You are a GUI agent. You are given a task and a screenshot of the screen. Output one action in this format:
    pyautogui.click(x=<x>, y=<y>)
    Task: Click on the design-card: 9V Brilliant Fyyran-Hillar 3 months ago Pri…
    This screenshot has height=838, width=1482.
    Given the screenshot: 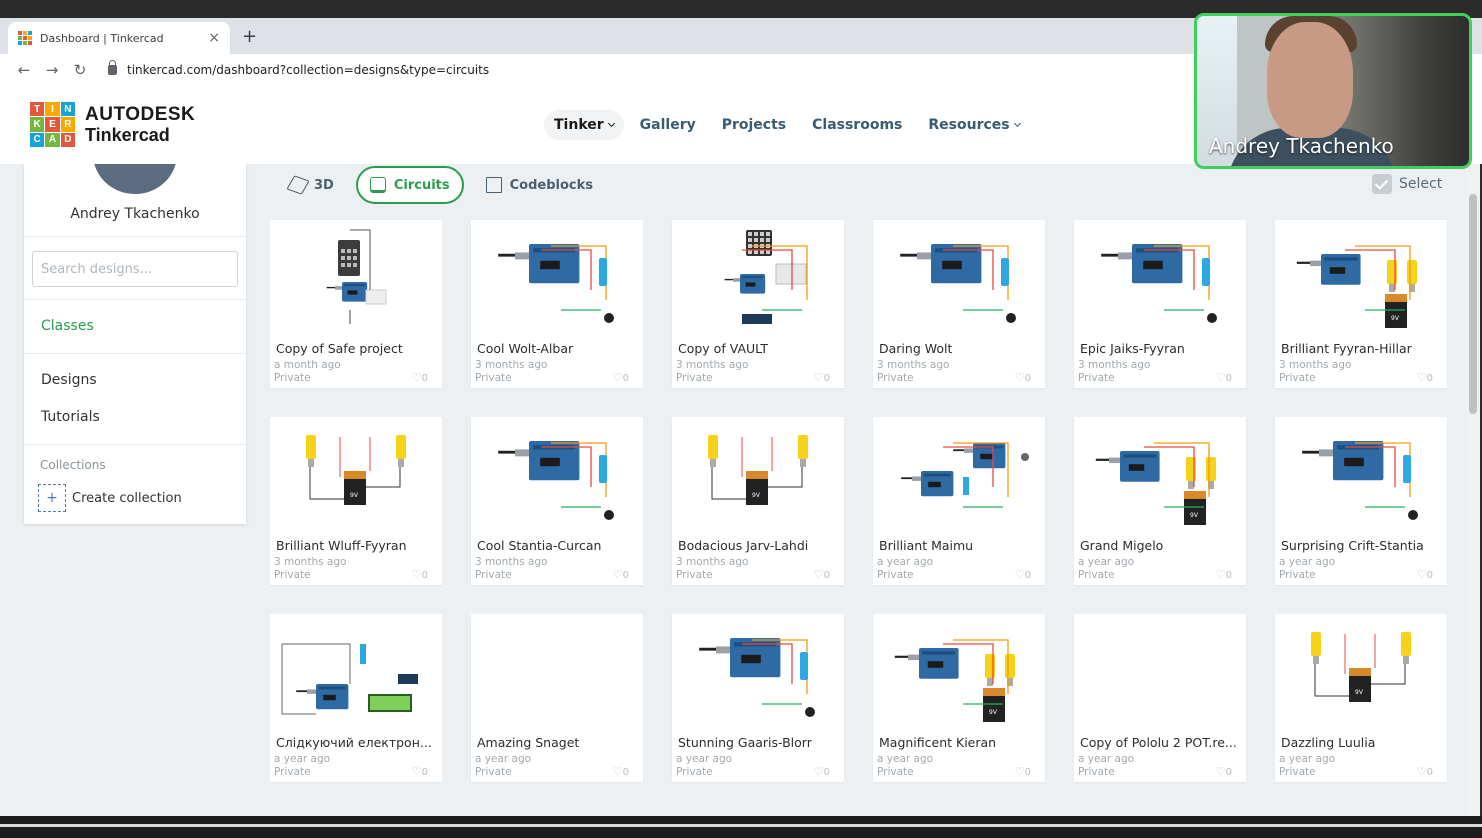 What is the action you would take?
    pyautogui.click(x=1361, y=304)
    